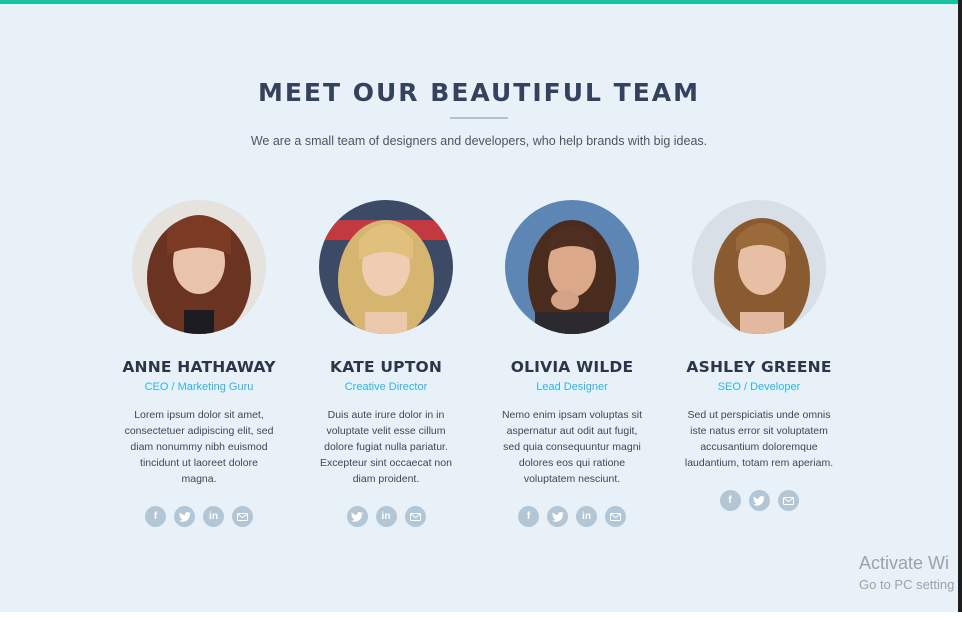  What do you see at coordinates (479, 2) in the screenshot?
I see `accent-top-bar` at bounding box center [479, 2].